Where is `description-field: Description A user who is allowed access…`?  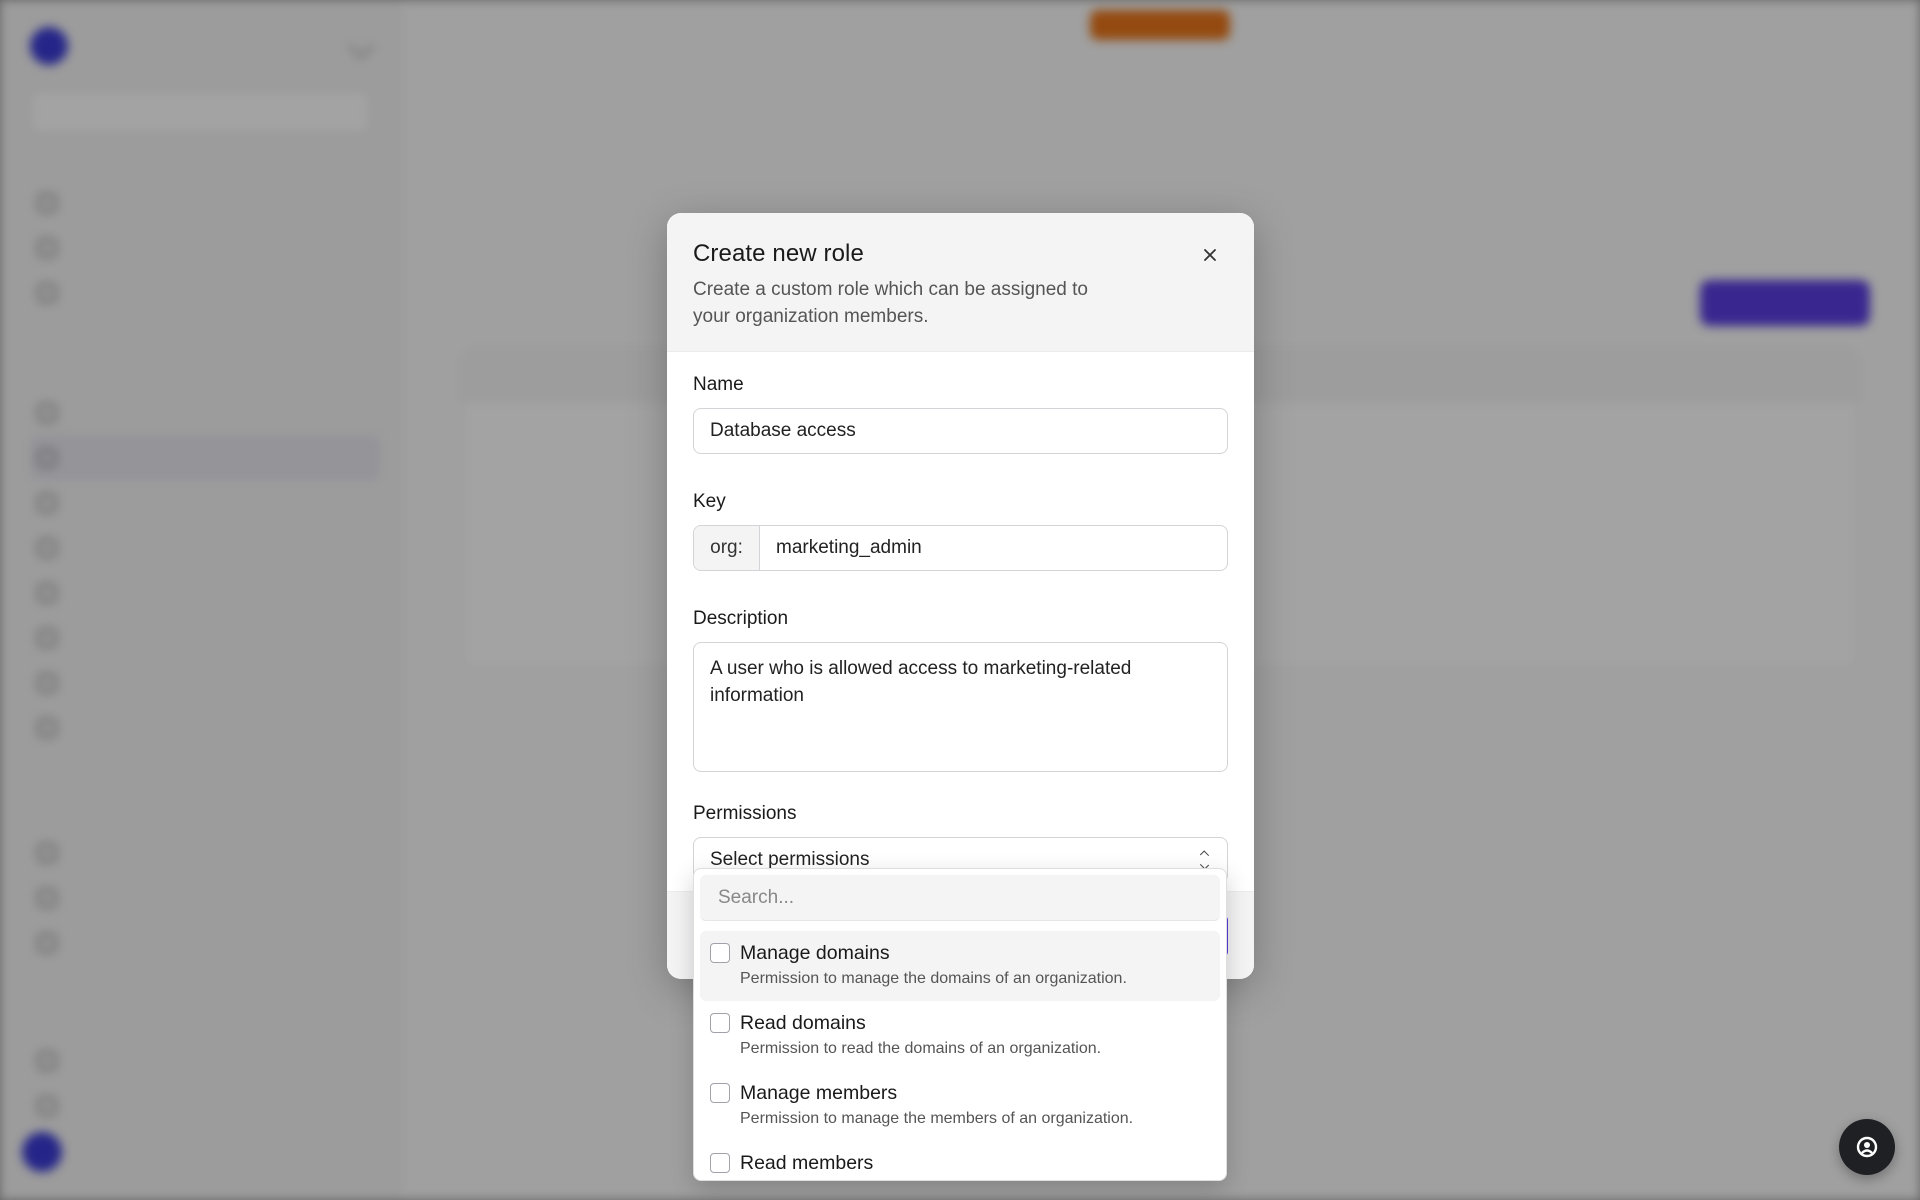
description-field: Description A user who is allowed access… is located at coordinates (960, 690).